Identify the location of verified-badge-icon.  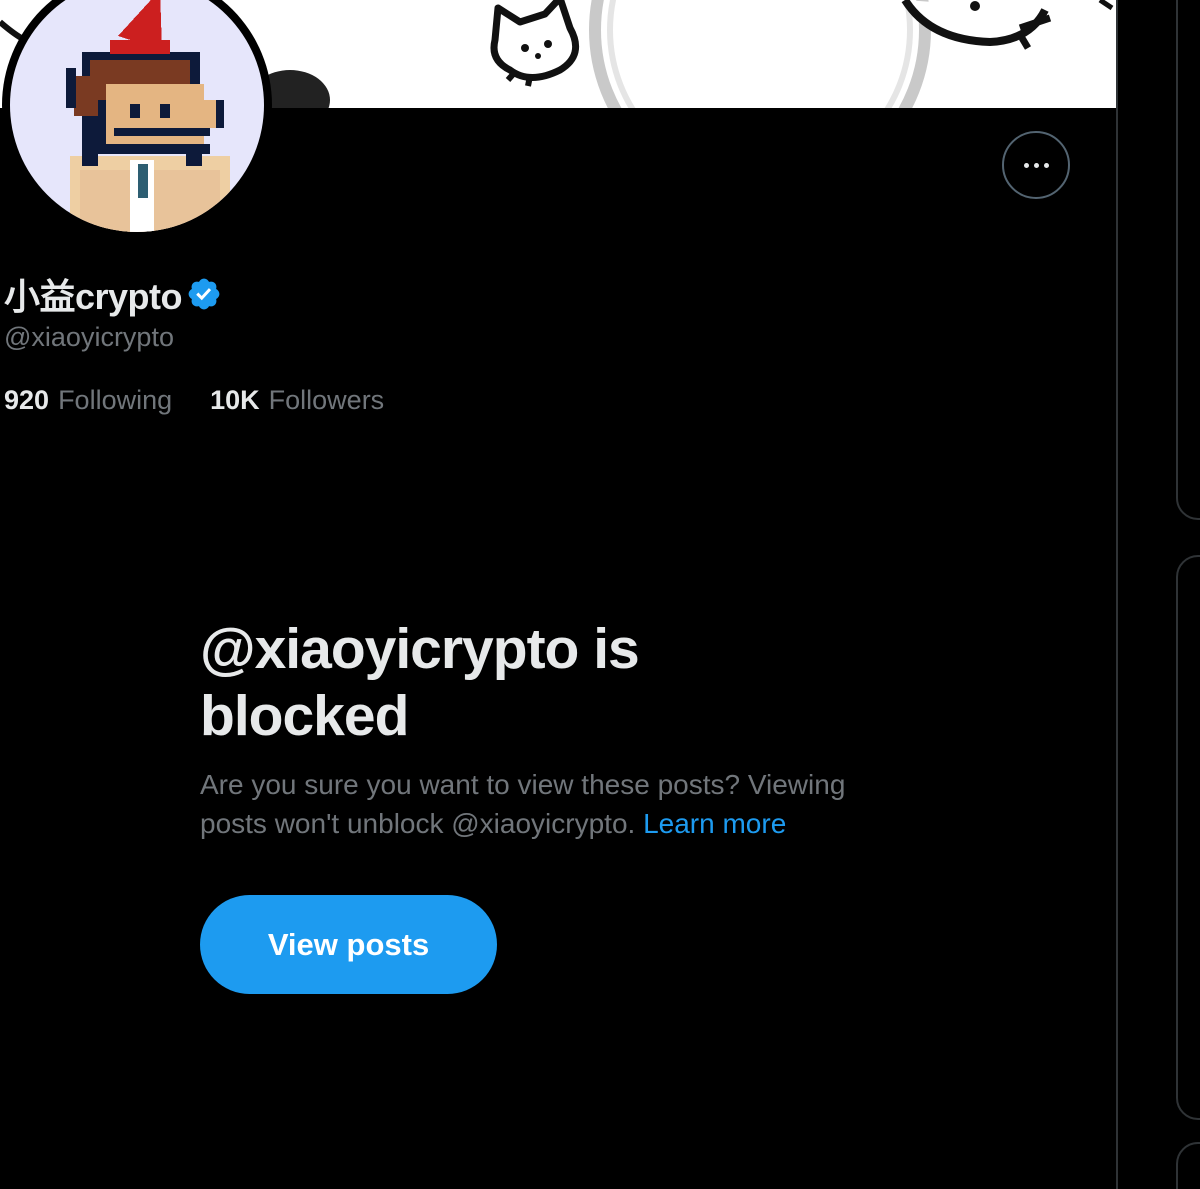
(204, 294).